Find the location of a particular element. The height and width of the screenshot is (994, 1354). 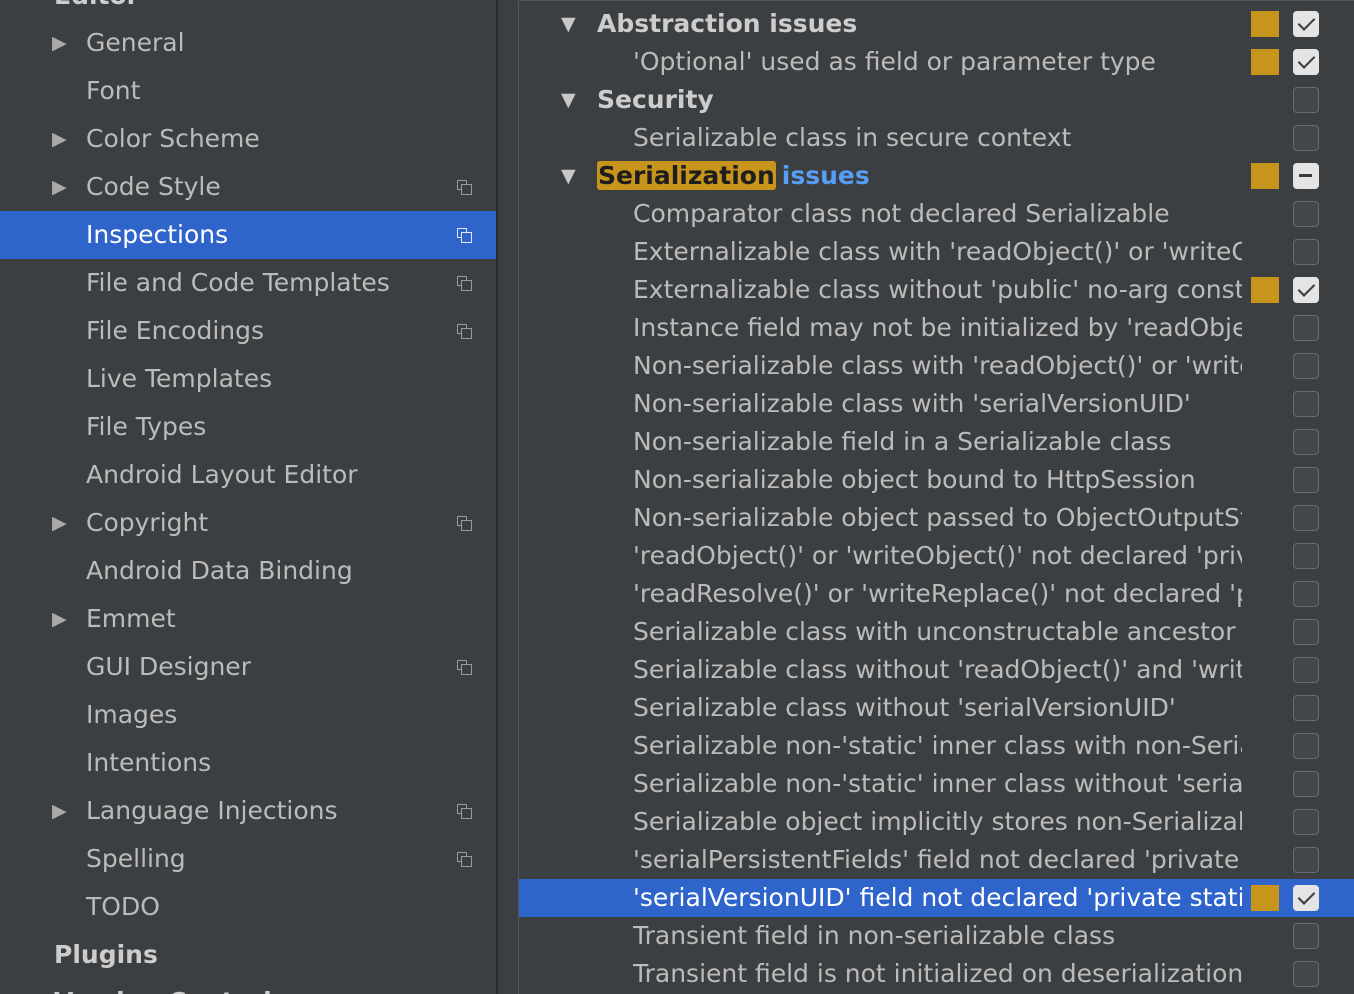

sidebar-item-android-layout-editor: Android Layout Editor is located at coordinates (248, 475).